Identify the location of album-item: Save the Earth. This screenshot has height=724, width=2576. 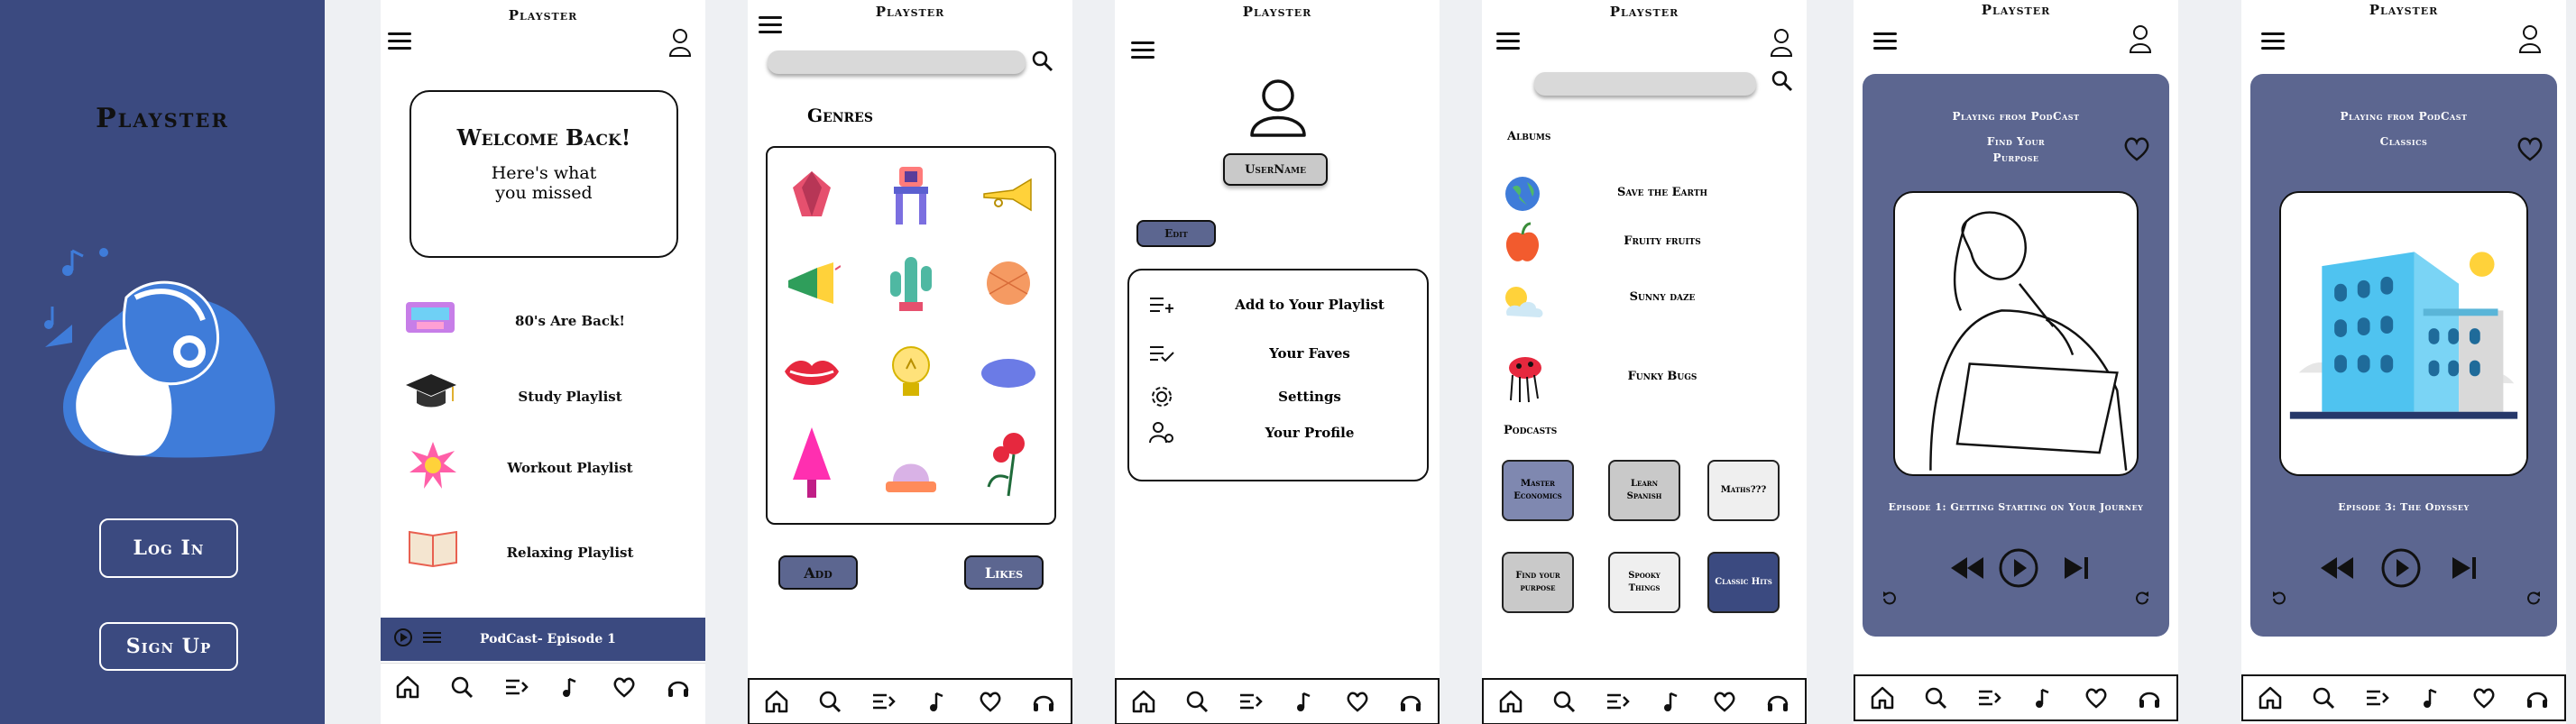
(1644, 193).